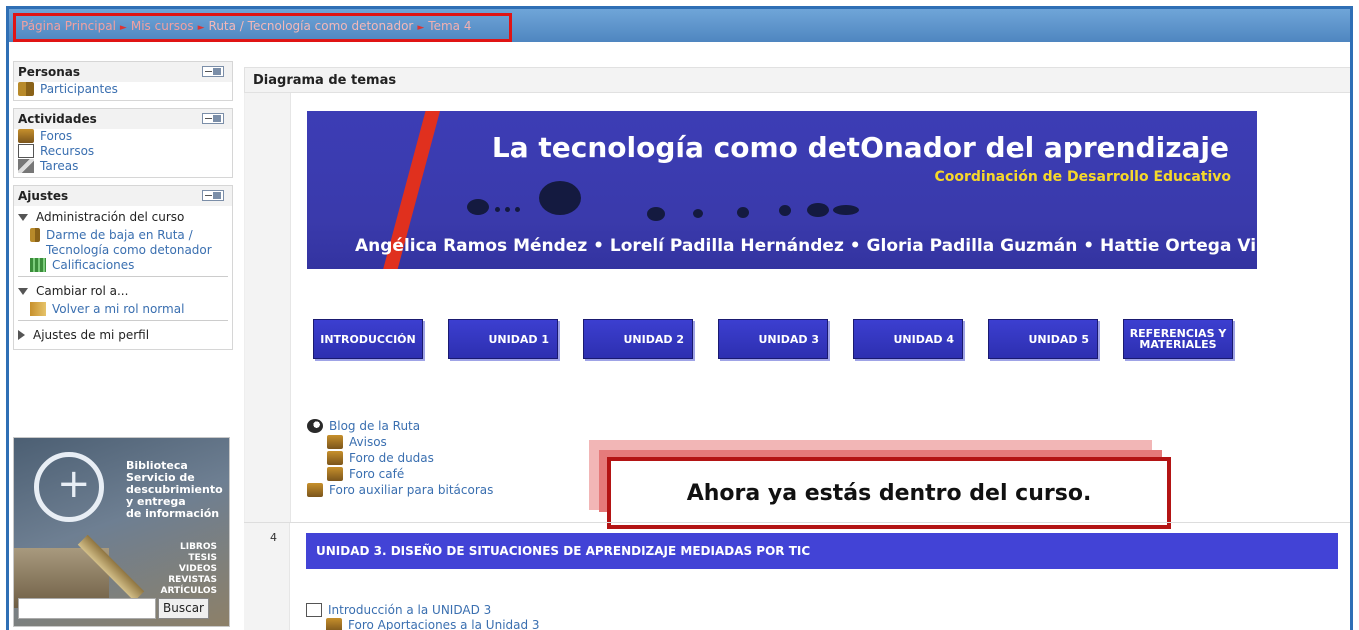 The width and height of the screenshot is (1359, 630). I want to click on unit-5-button: UNIDAD 5, so click(1043, 339).